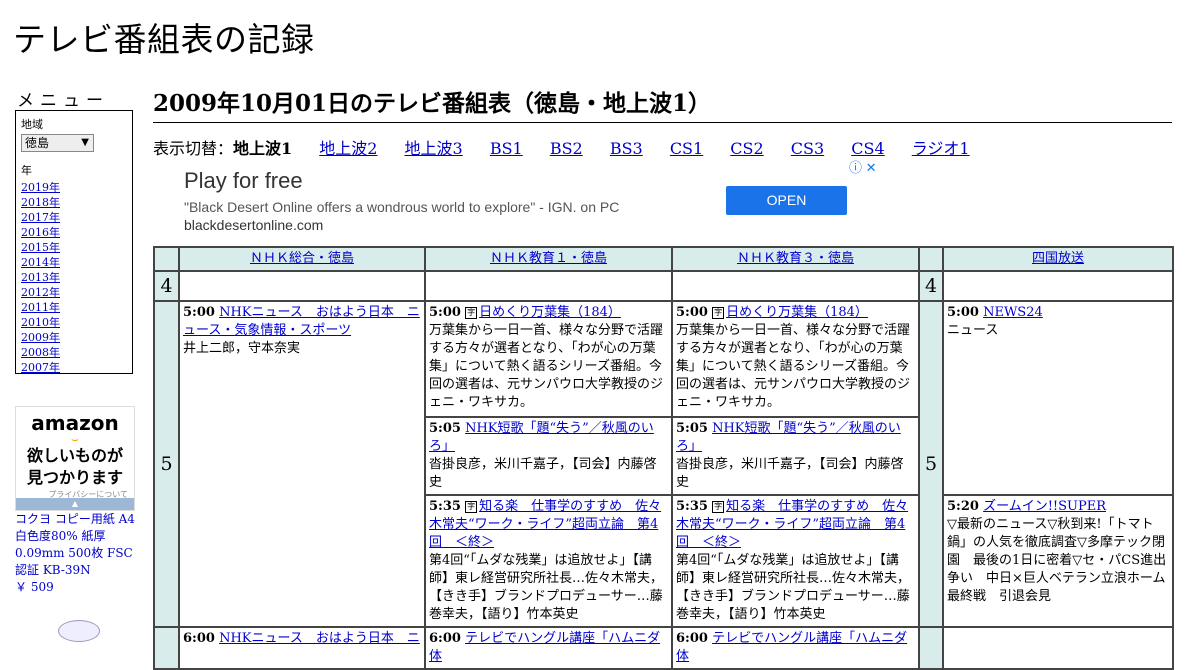  I want to click on ad-open-button: OPEN, so click(786, 200).